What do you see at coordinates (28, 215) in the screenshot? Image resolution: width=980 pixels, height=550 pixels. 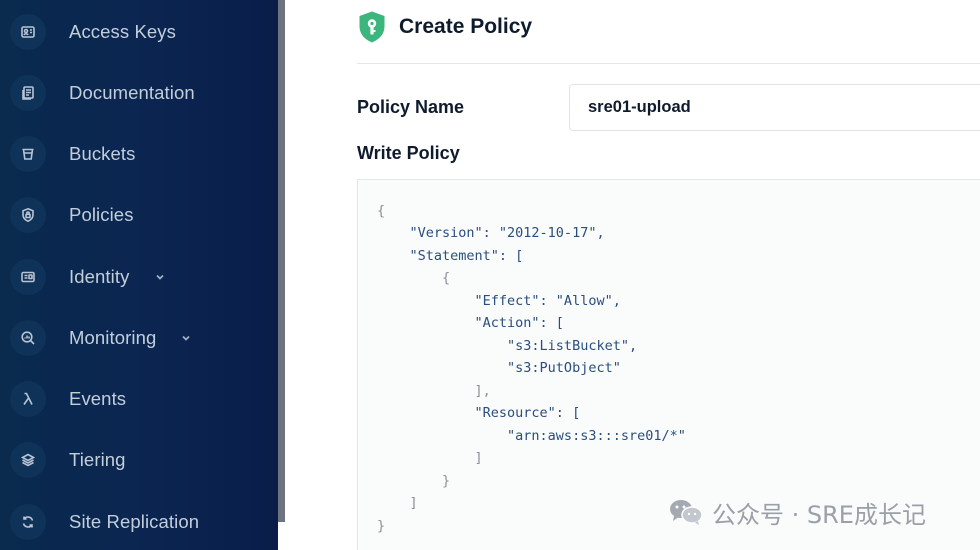 I see `shield-lock-icon` at bounding box center [28, 215].